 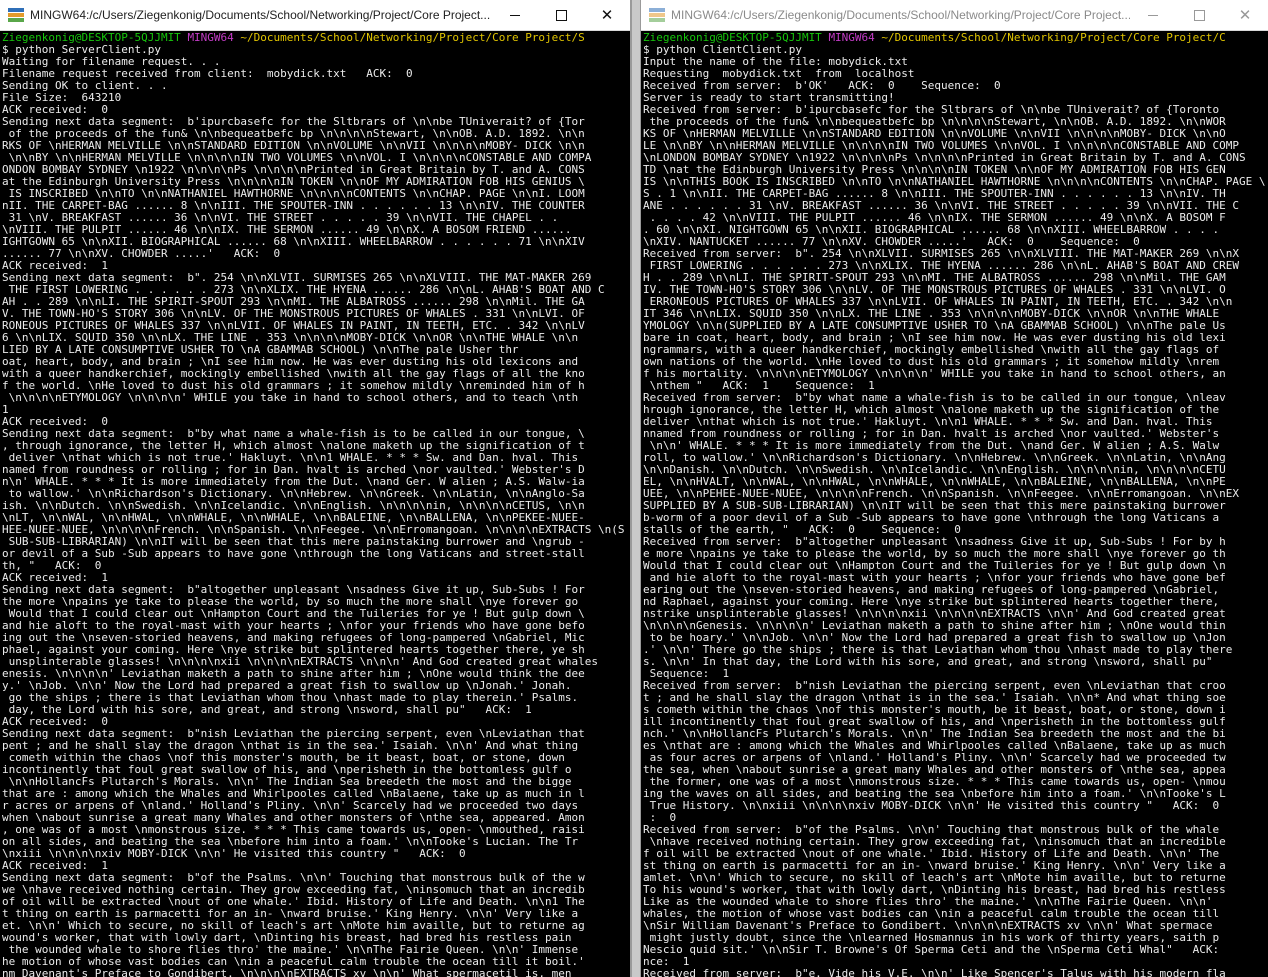 What do you see at coordinates (55, 866) in the screenshot?
I see `terminal-line: ACK received: 1` at bounding box center [55, 866].